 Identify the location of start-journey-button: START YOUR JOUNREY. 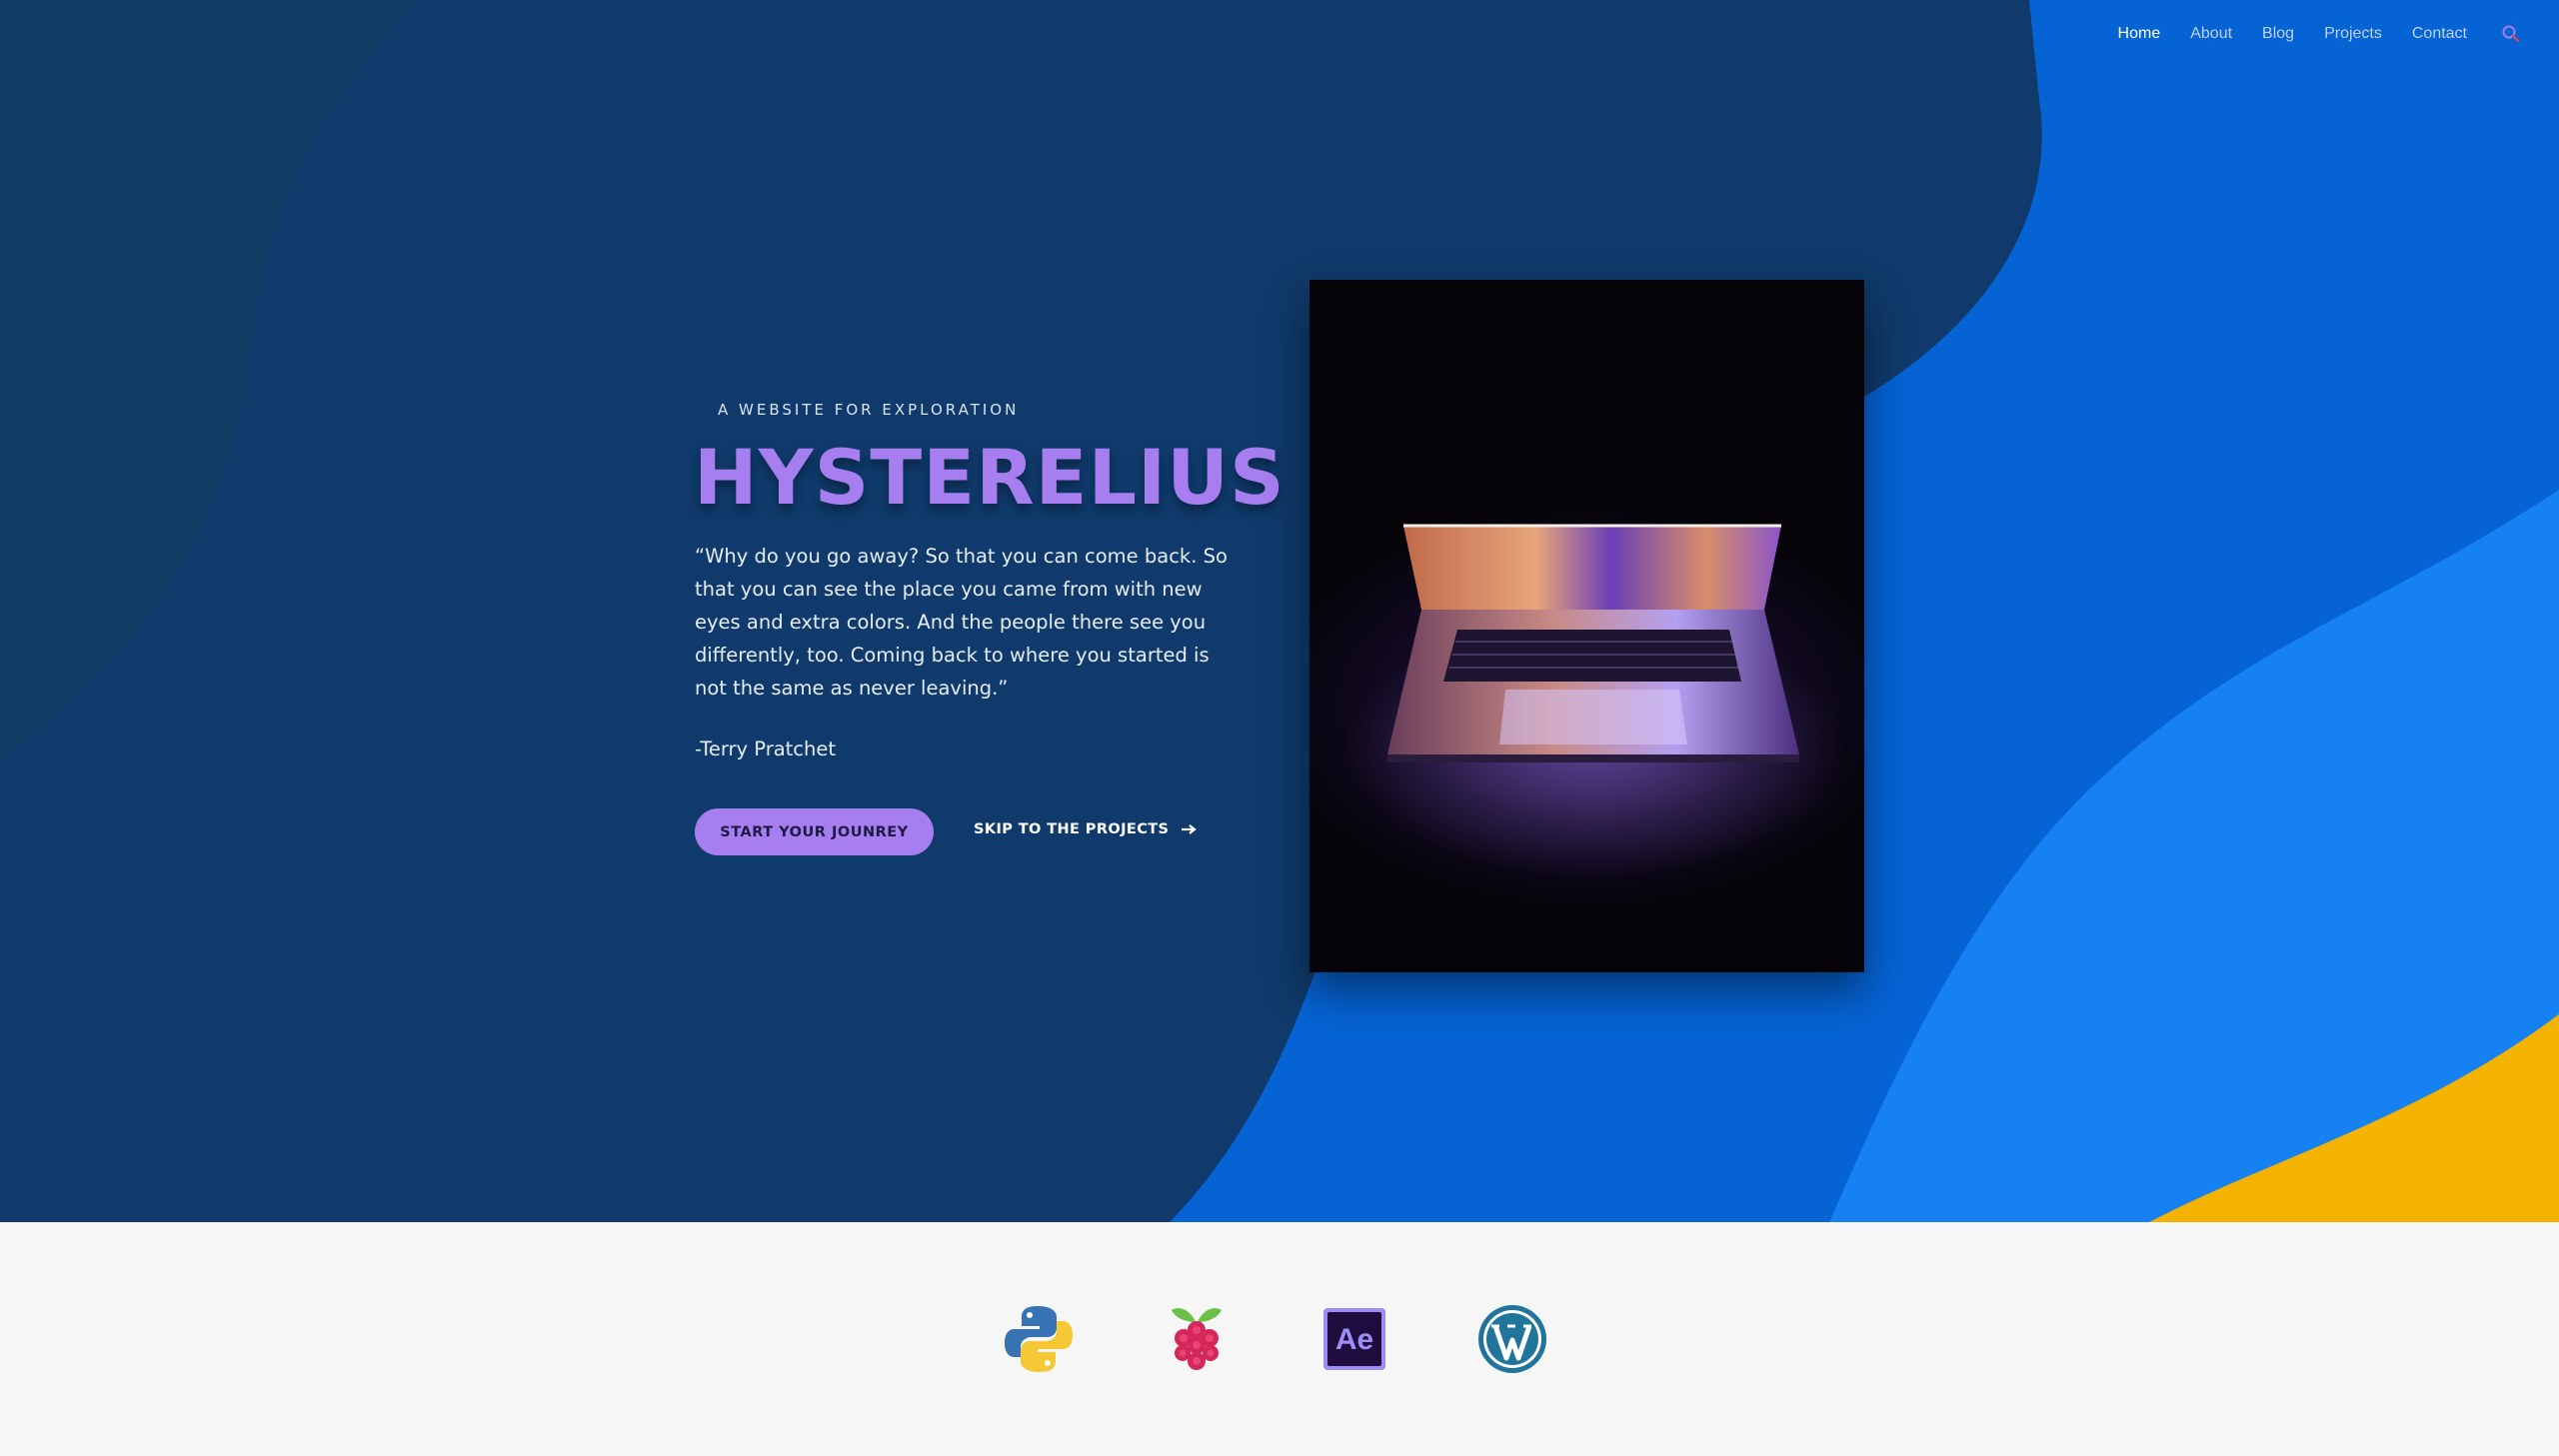
(814, 831).